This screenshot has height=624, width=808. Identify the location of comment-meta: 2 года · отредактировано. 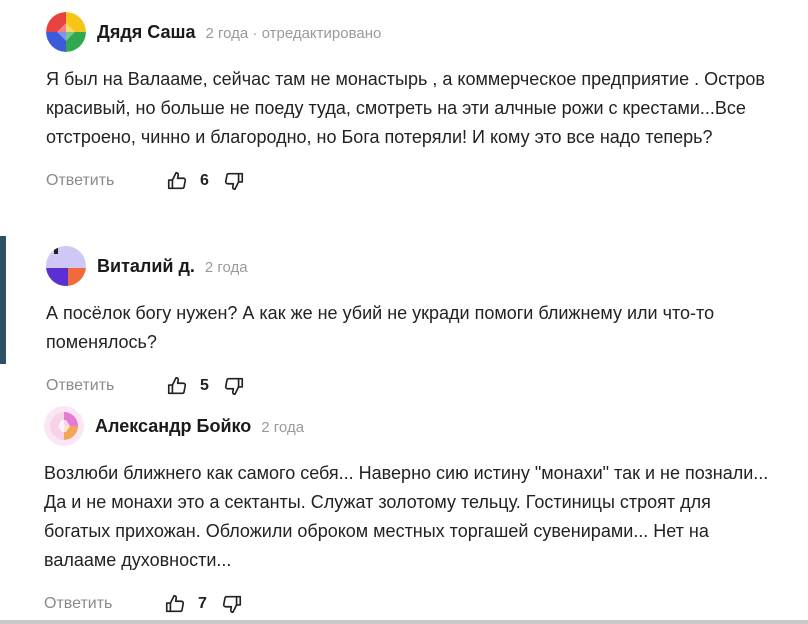
(293, 33).